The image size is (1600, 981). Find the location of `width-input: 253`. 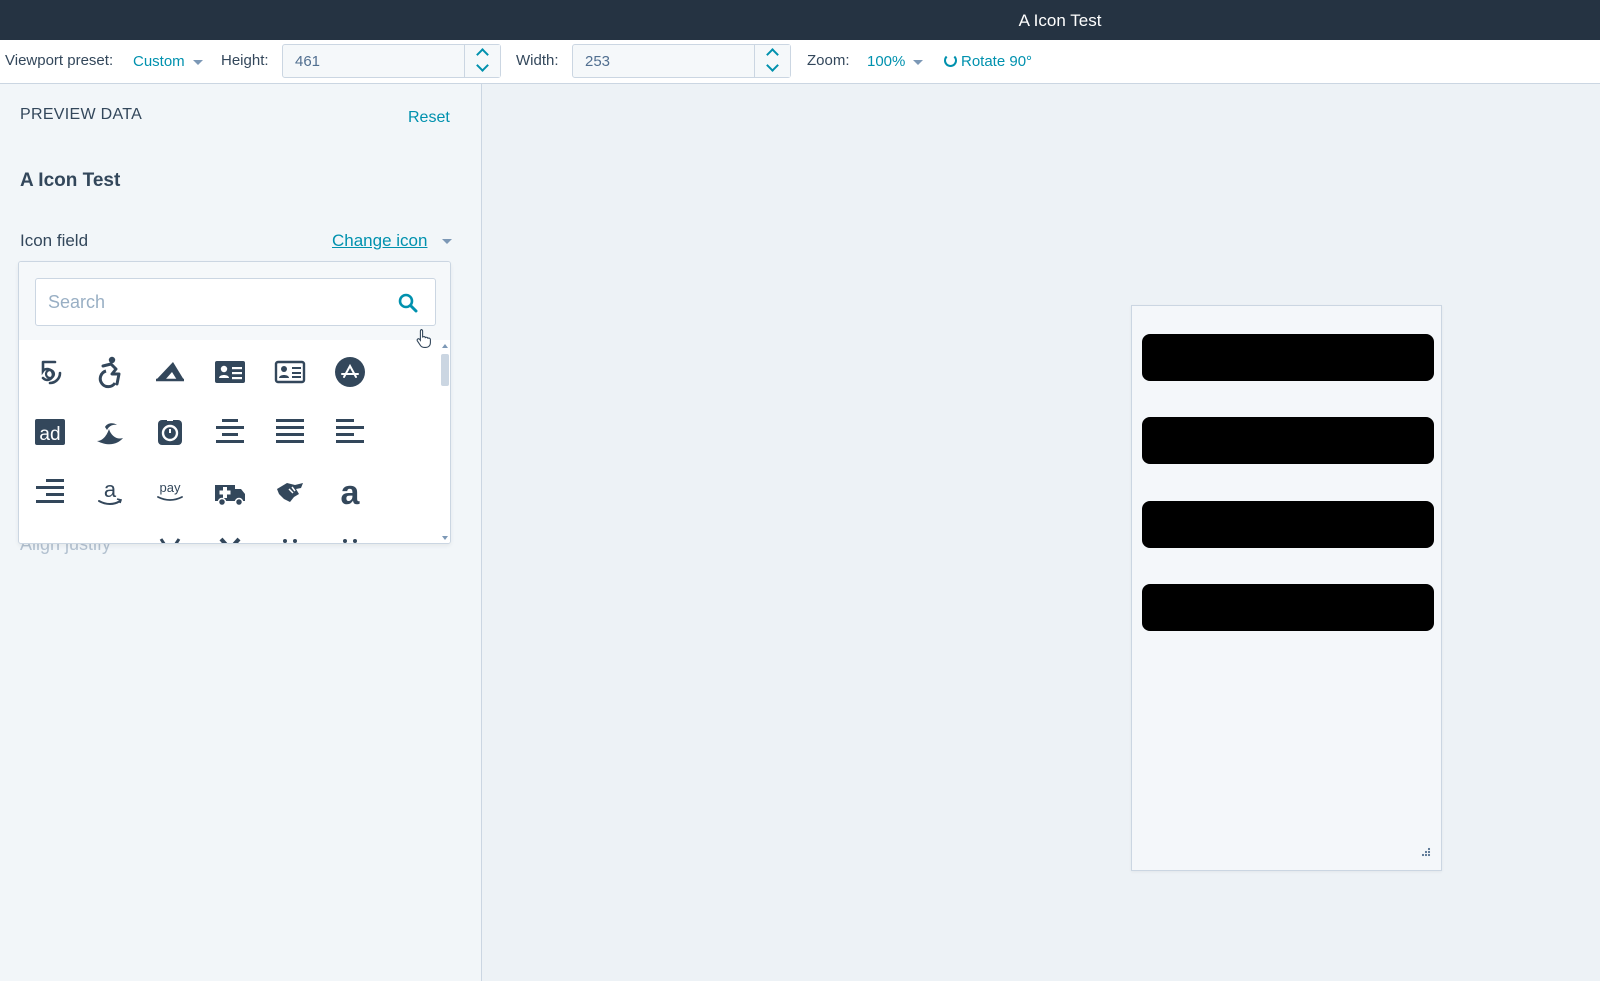

width-input: 253 is located at coordinates (681, 61).